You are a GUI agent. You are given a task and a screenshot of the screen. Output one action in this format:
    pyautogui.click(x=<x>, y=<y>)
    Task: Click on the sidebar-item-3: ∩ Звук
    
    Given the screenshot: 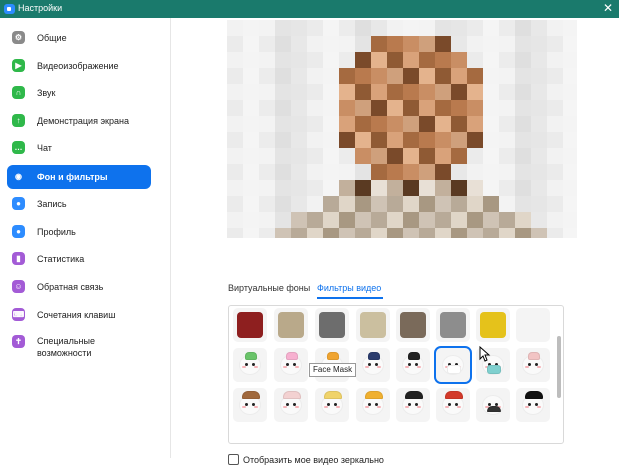 What is the action you would take?
    pyautogui.click(x=79, y=93)
    